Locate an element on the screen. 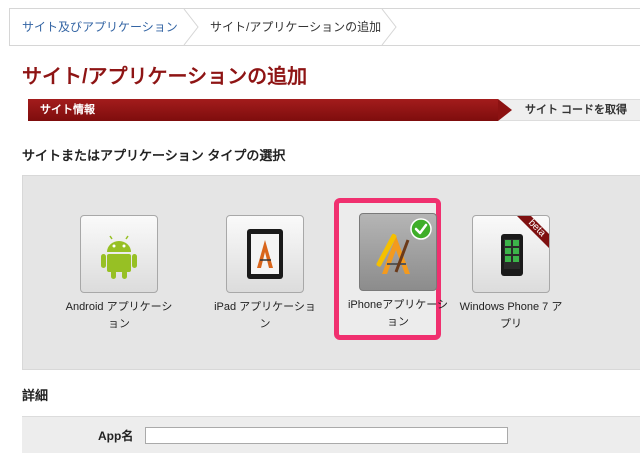 The height and width of the screenshot is (453, 640). page-title: サイト/アプリケーションの追加 is located at coordinates (165, 77).